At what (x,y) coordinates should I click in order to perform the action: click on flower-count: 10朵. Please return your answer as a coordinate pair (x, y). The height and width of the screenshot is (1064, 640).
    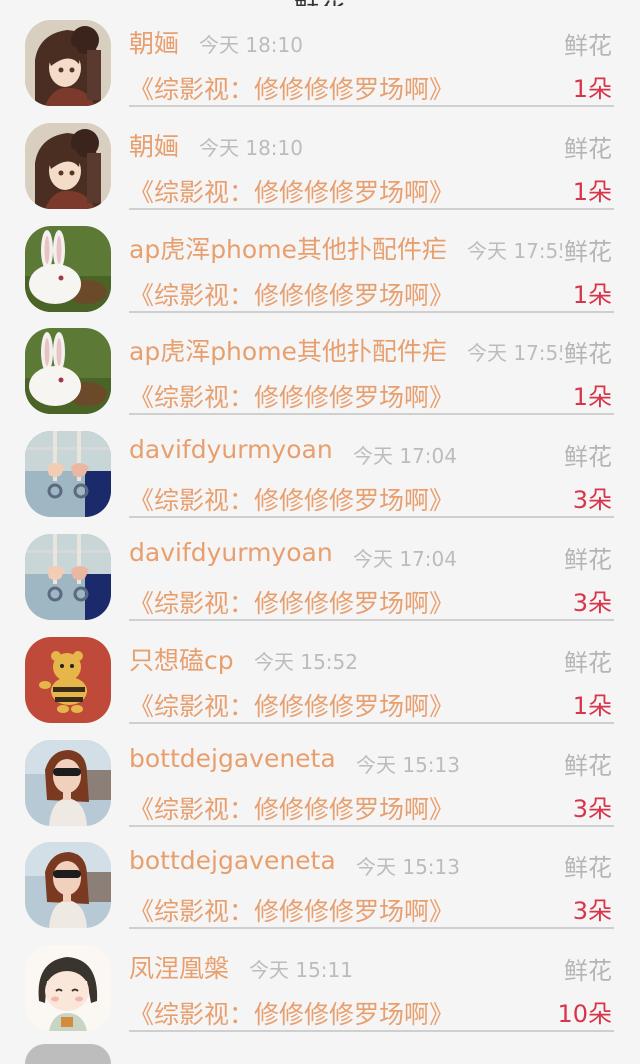
    Looking at the image, I should click on (584, 1014).